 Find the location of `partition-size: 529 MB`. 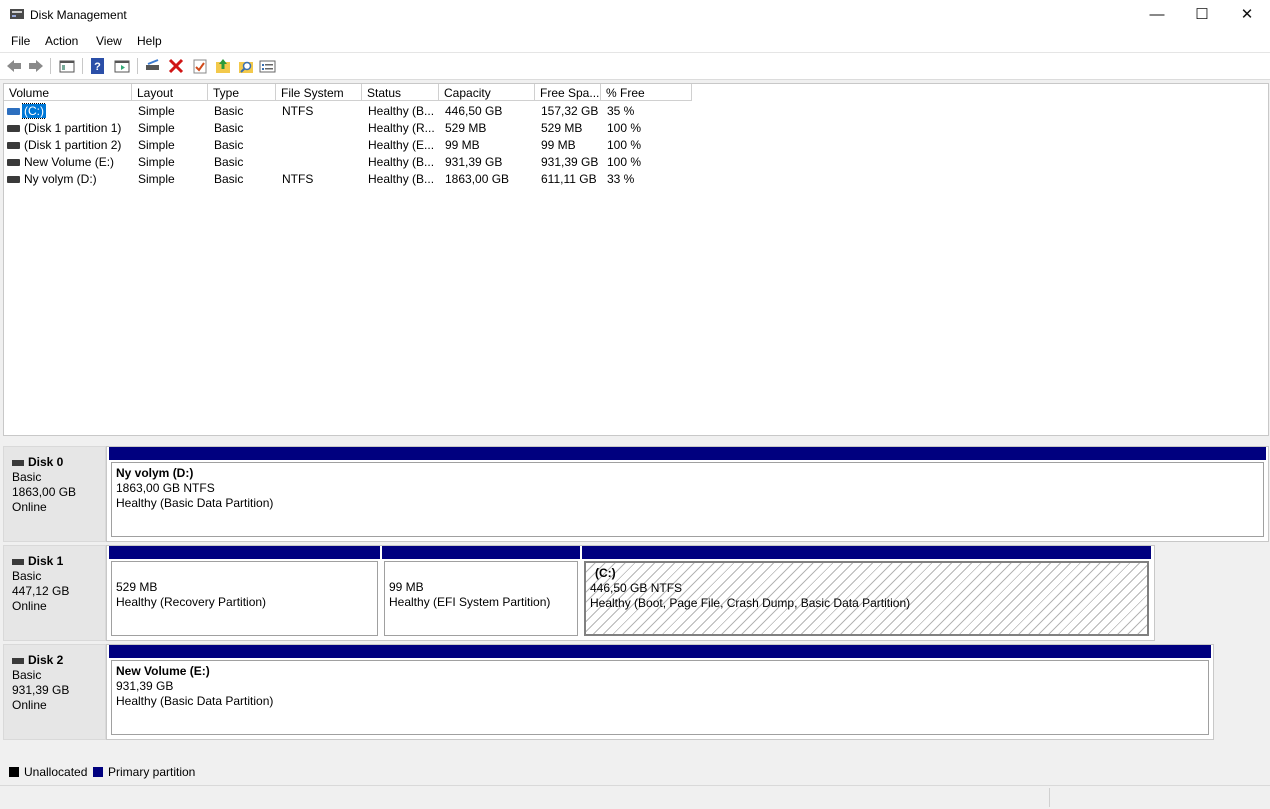

partition-size: 529 MB is located at coordinates (137, 587).